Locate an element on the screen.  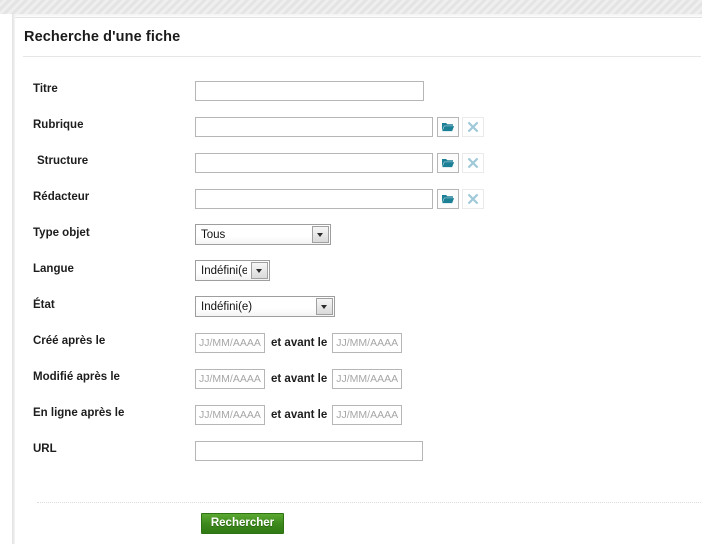
form-row-langue: Langue Indéfini(e) is located at coordinates (358, 272).